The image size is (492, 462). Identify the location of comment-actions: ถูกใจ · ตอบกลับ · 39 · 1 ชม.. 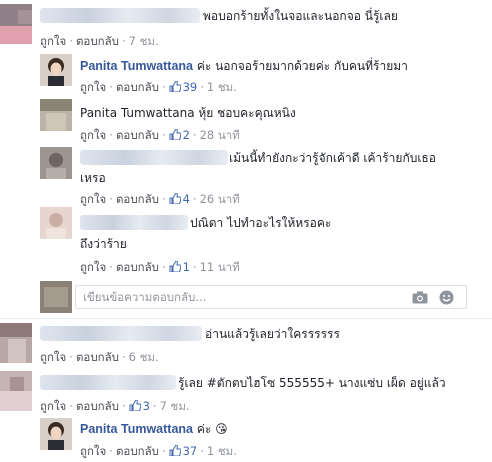
(158, 87).